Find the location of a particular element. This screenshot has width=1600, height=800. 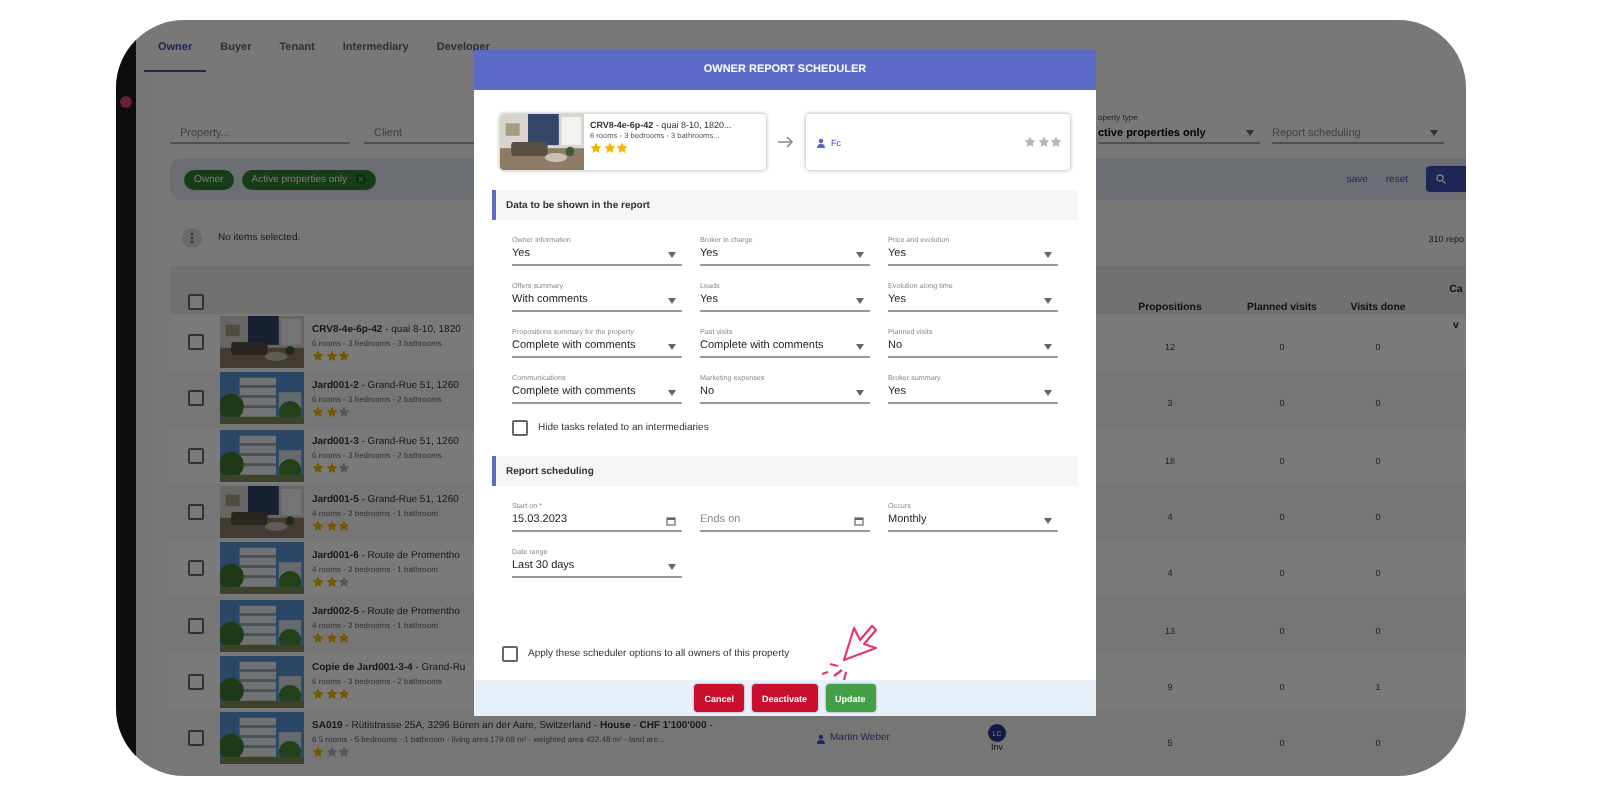

close-icon is located at coordinates (360, 179).